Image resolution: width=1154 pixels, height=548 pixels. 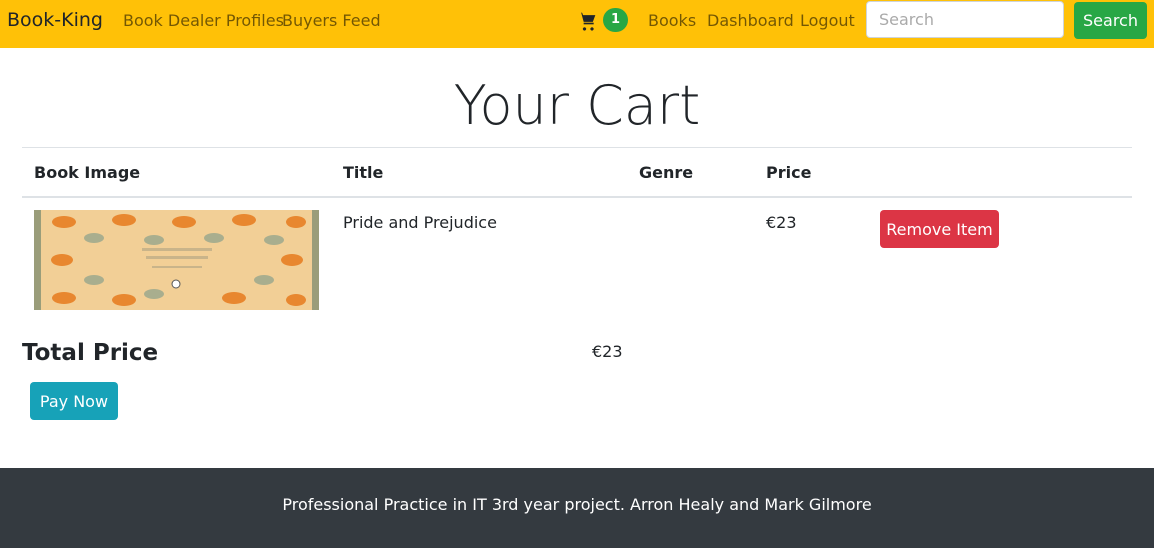 I want to click on brand-link: Book-King, so click(x=55, y=20).